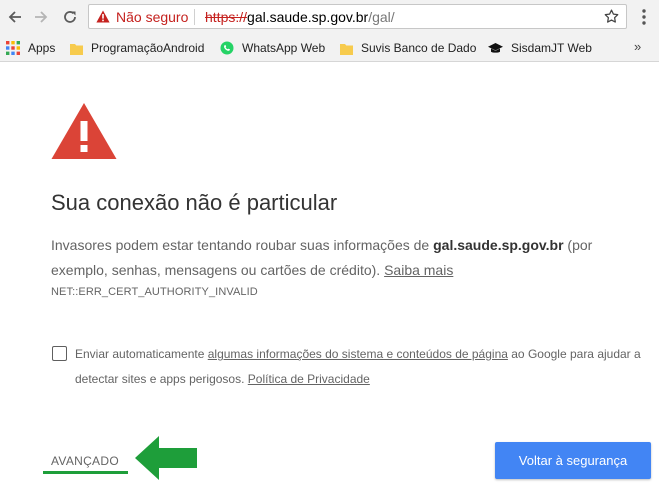 This screenshot has width=659, height=494. I want to click on reload-button, so click(70, 17).